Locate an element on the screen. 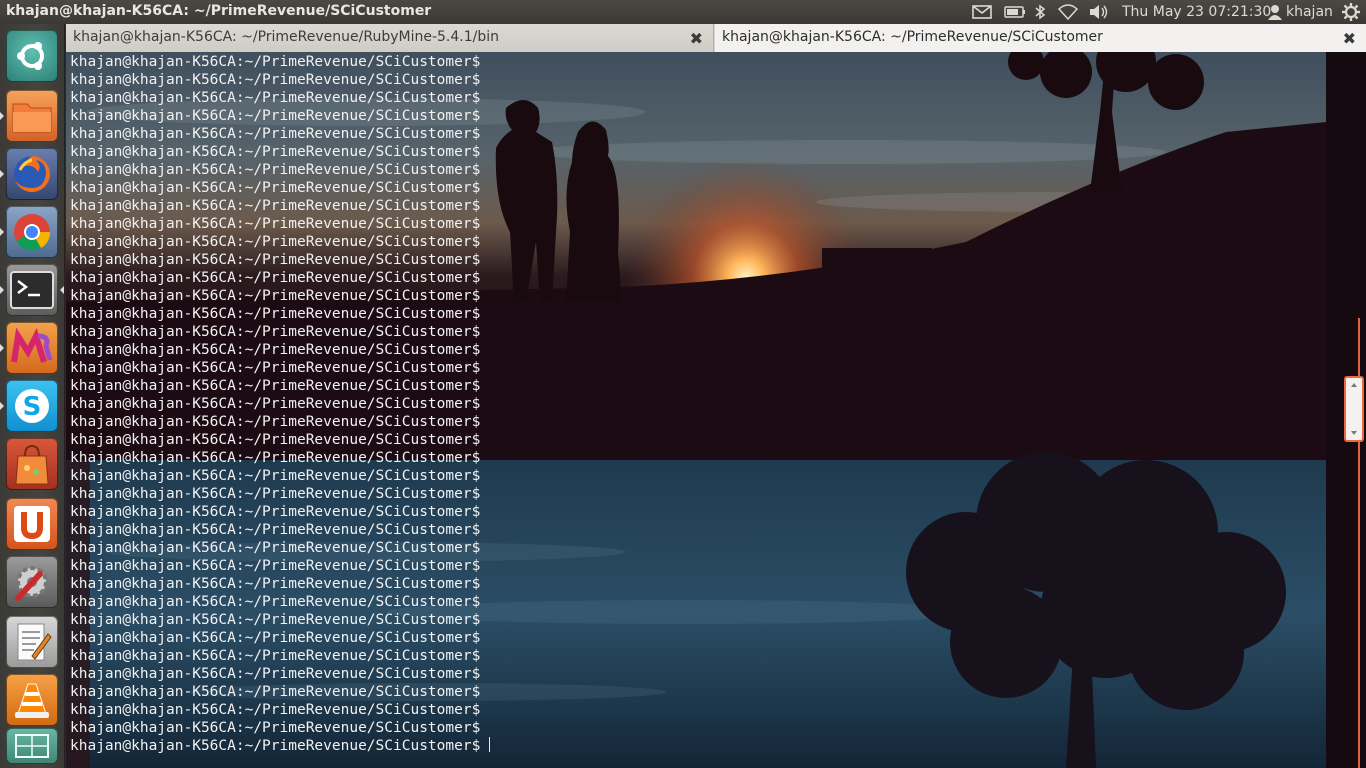 This screenshot has width=1366, height=768. gear-icon is located at coordinates (1351, 12).